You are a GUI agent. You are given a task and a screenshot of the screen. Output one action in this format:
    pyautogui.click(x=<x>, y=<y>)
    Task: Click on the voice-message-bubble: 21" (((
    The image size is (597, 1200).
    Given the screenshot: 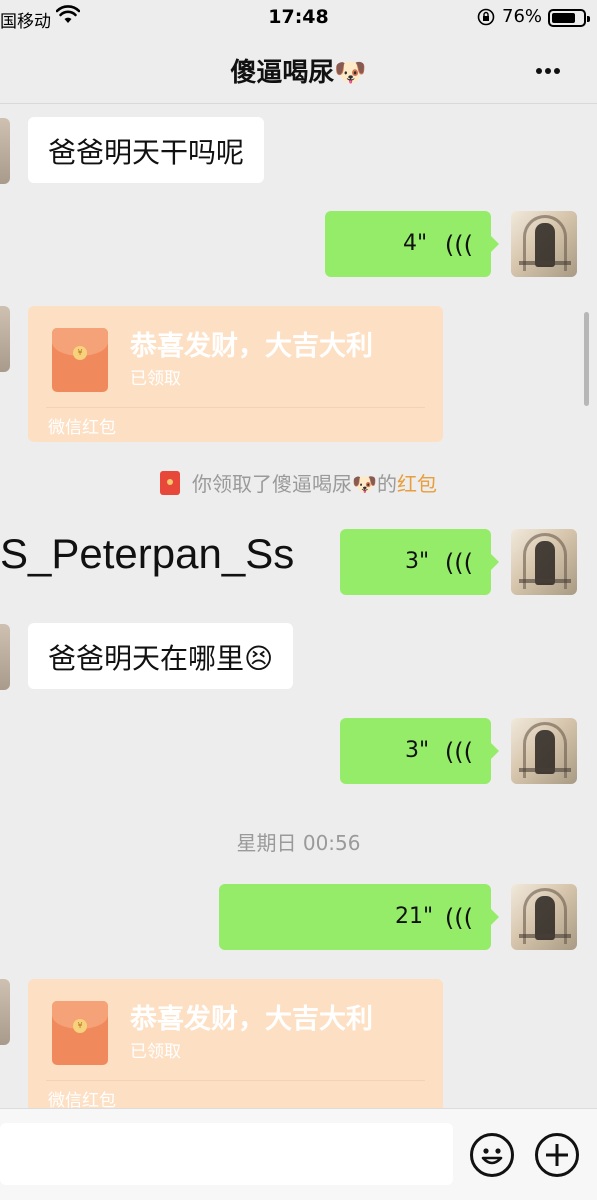 What is the action you would take?
    pyautogui.click(x=359, y=917)
    